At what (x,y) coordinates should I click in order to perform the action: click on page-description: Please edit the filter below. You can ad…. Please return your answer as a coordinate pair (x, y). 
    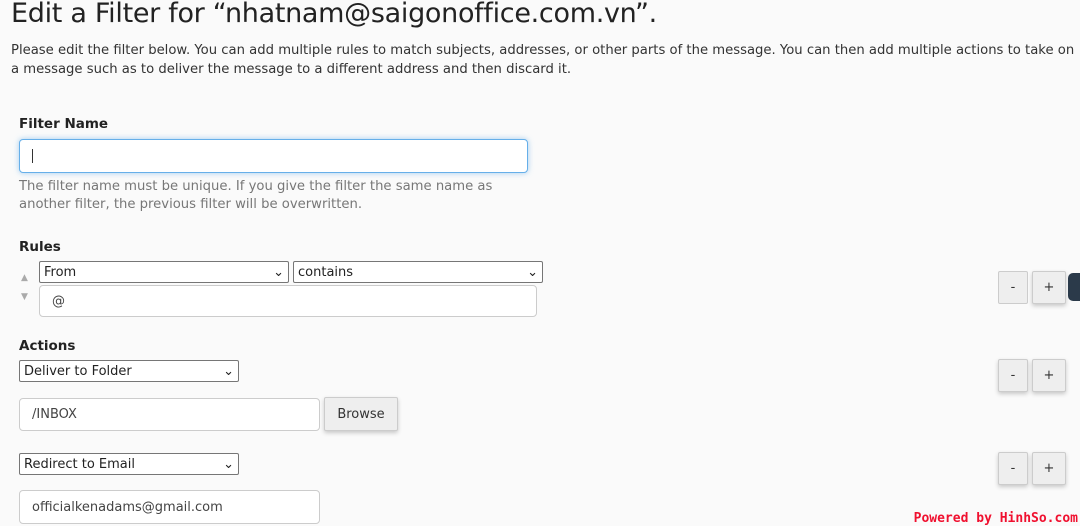
    Looking at the image, I should click on (543, 60).